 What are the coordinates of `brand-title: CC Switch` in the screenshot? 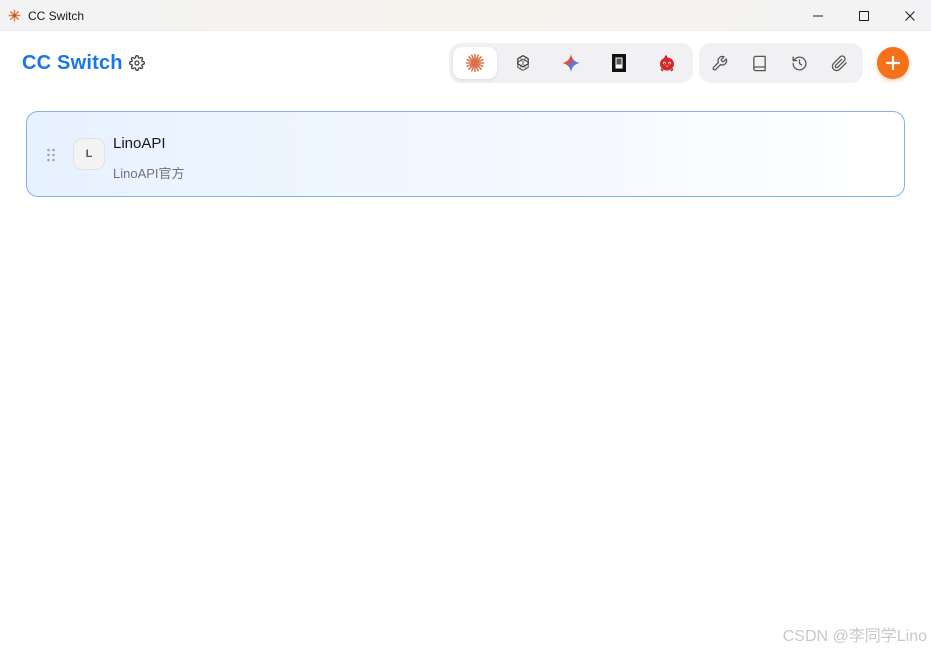 It's located at (72, 63).